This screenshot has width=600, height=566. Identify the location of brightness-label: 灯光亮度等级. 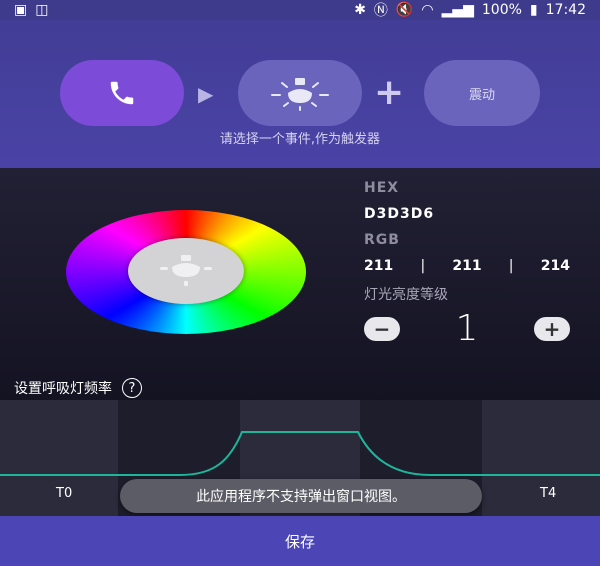
(406, 295).